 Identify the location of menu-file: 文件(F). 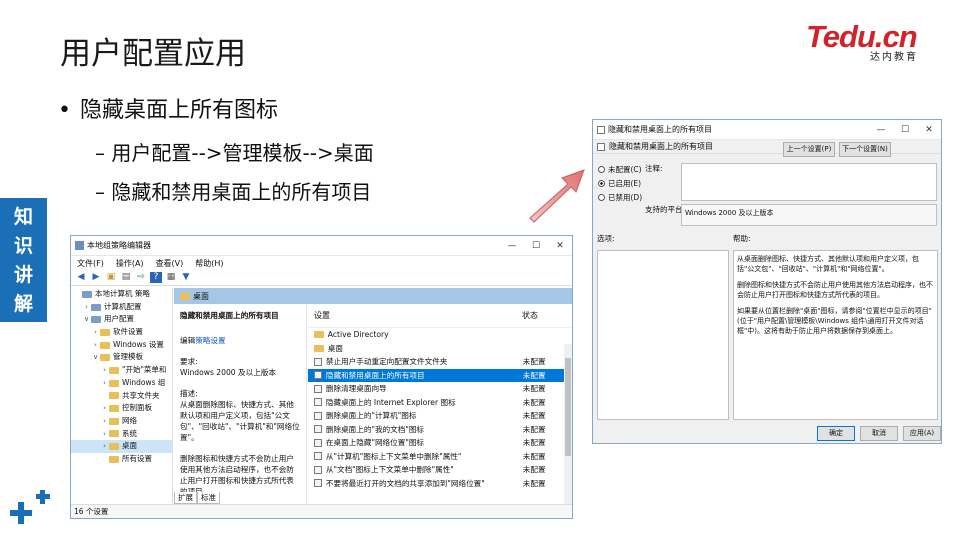
(90, 263).